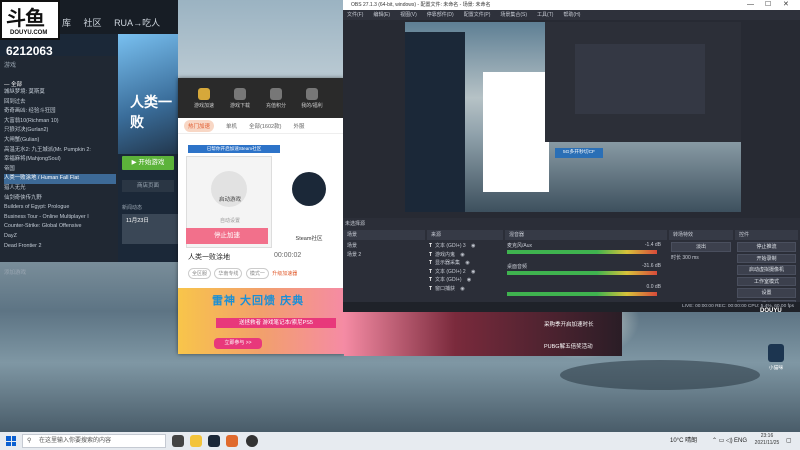  I want to click on steam-nav-library: 库, so click(66, 23).